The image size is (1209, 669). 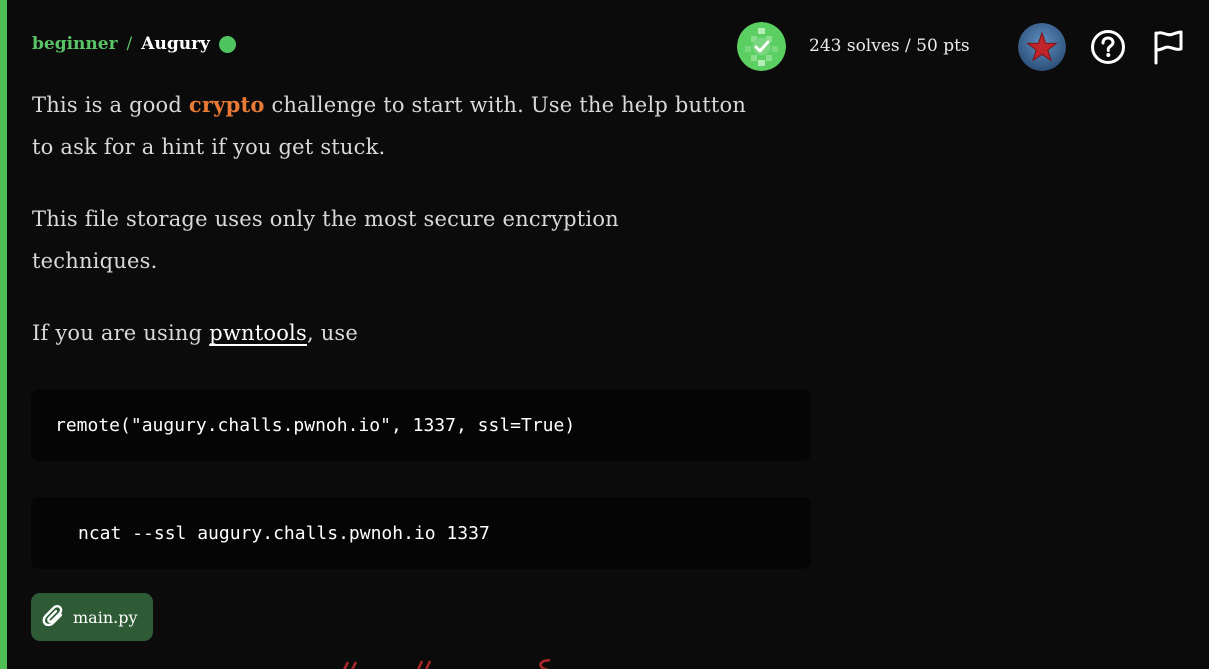 I want to click on category-keyword: crypto, so click(x=226, y=104).